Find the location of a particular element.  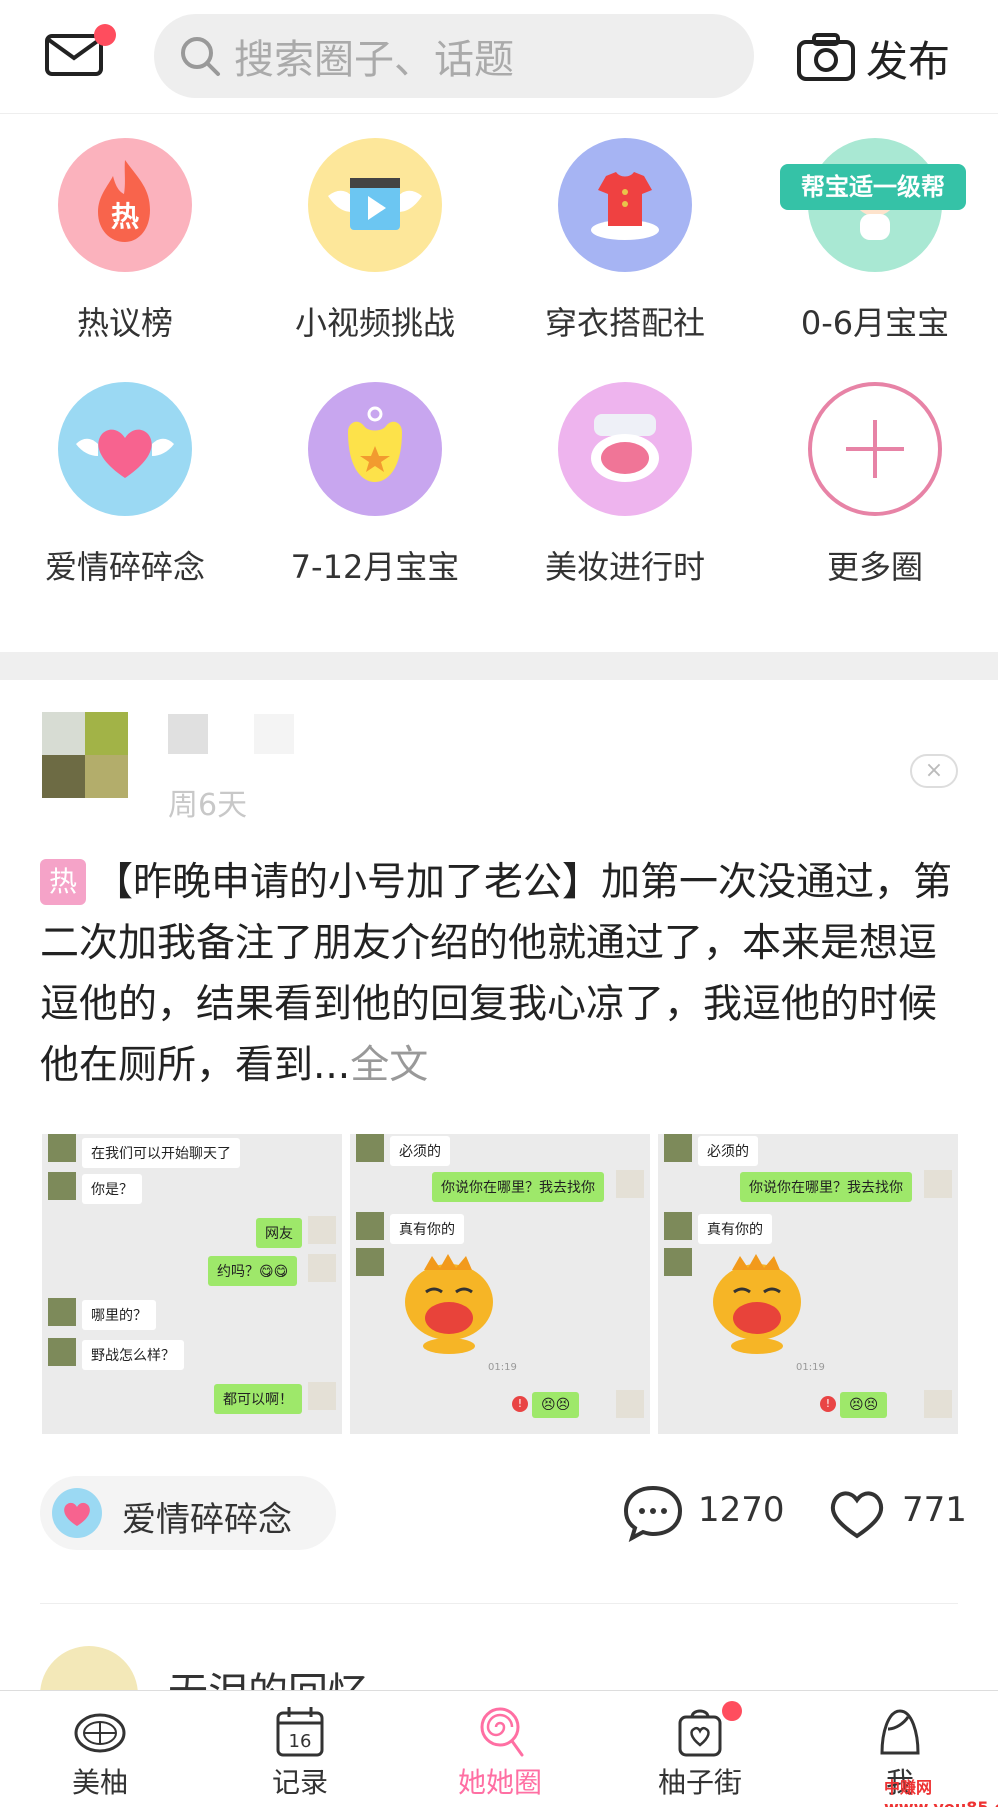

post-image-3: 必须的 你说你在哪里？我去找你 真有你的 01:19 ! 😣😣 is located at coordinates (808, 1284).